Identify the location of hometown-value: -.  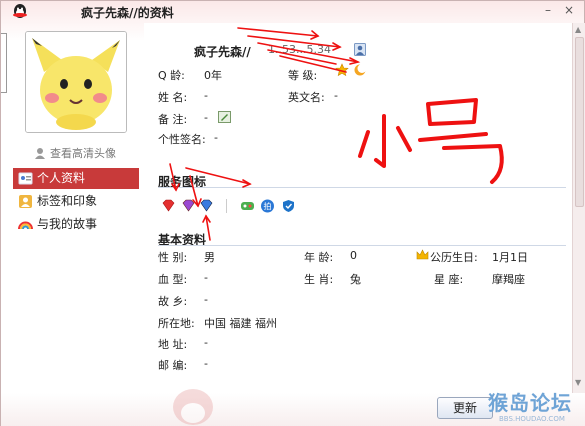
(206, 299).